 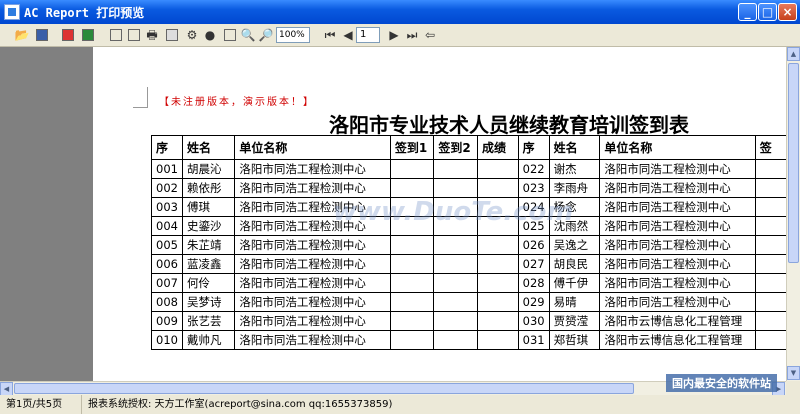 I want to click on export-pdf-icon, so click(x=68, y=35).